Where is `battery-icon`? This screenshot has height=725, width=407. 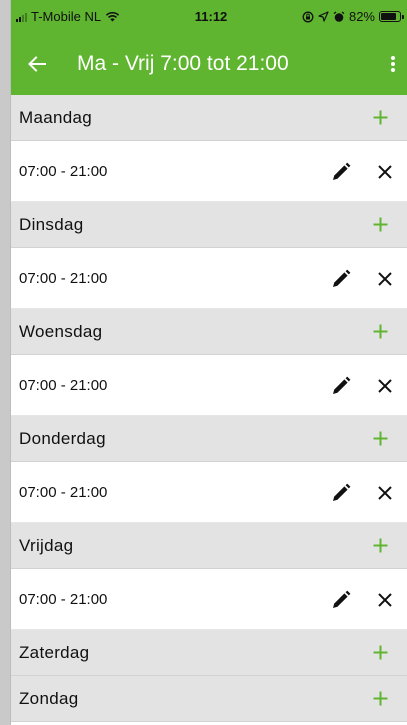
battery-icon is located at coordinates (391, 16).